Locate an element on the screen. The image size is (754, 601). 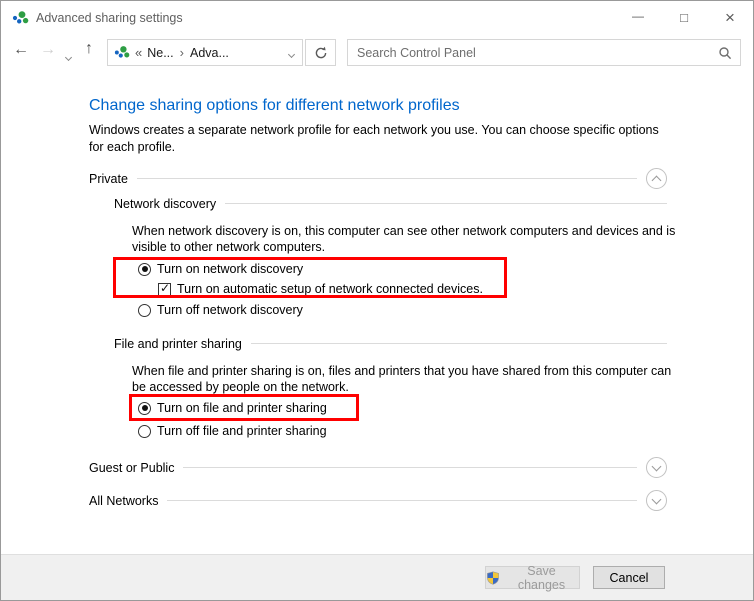
close-icon: × is located at coordinates (730, 17).